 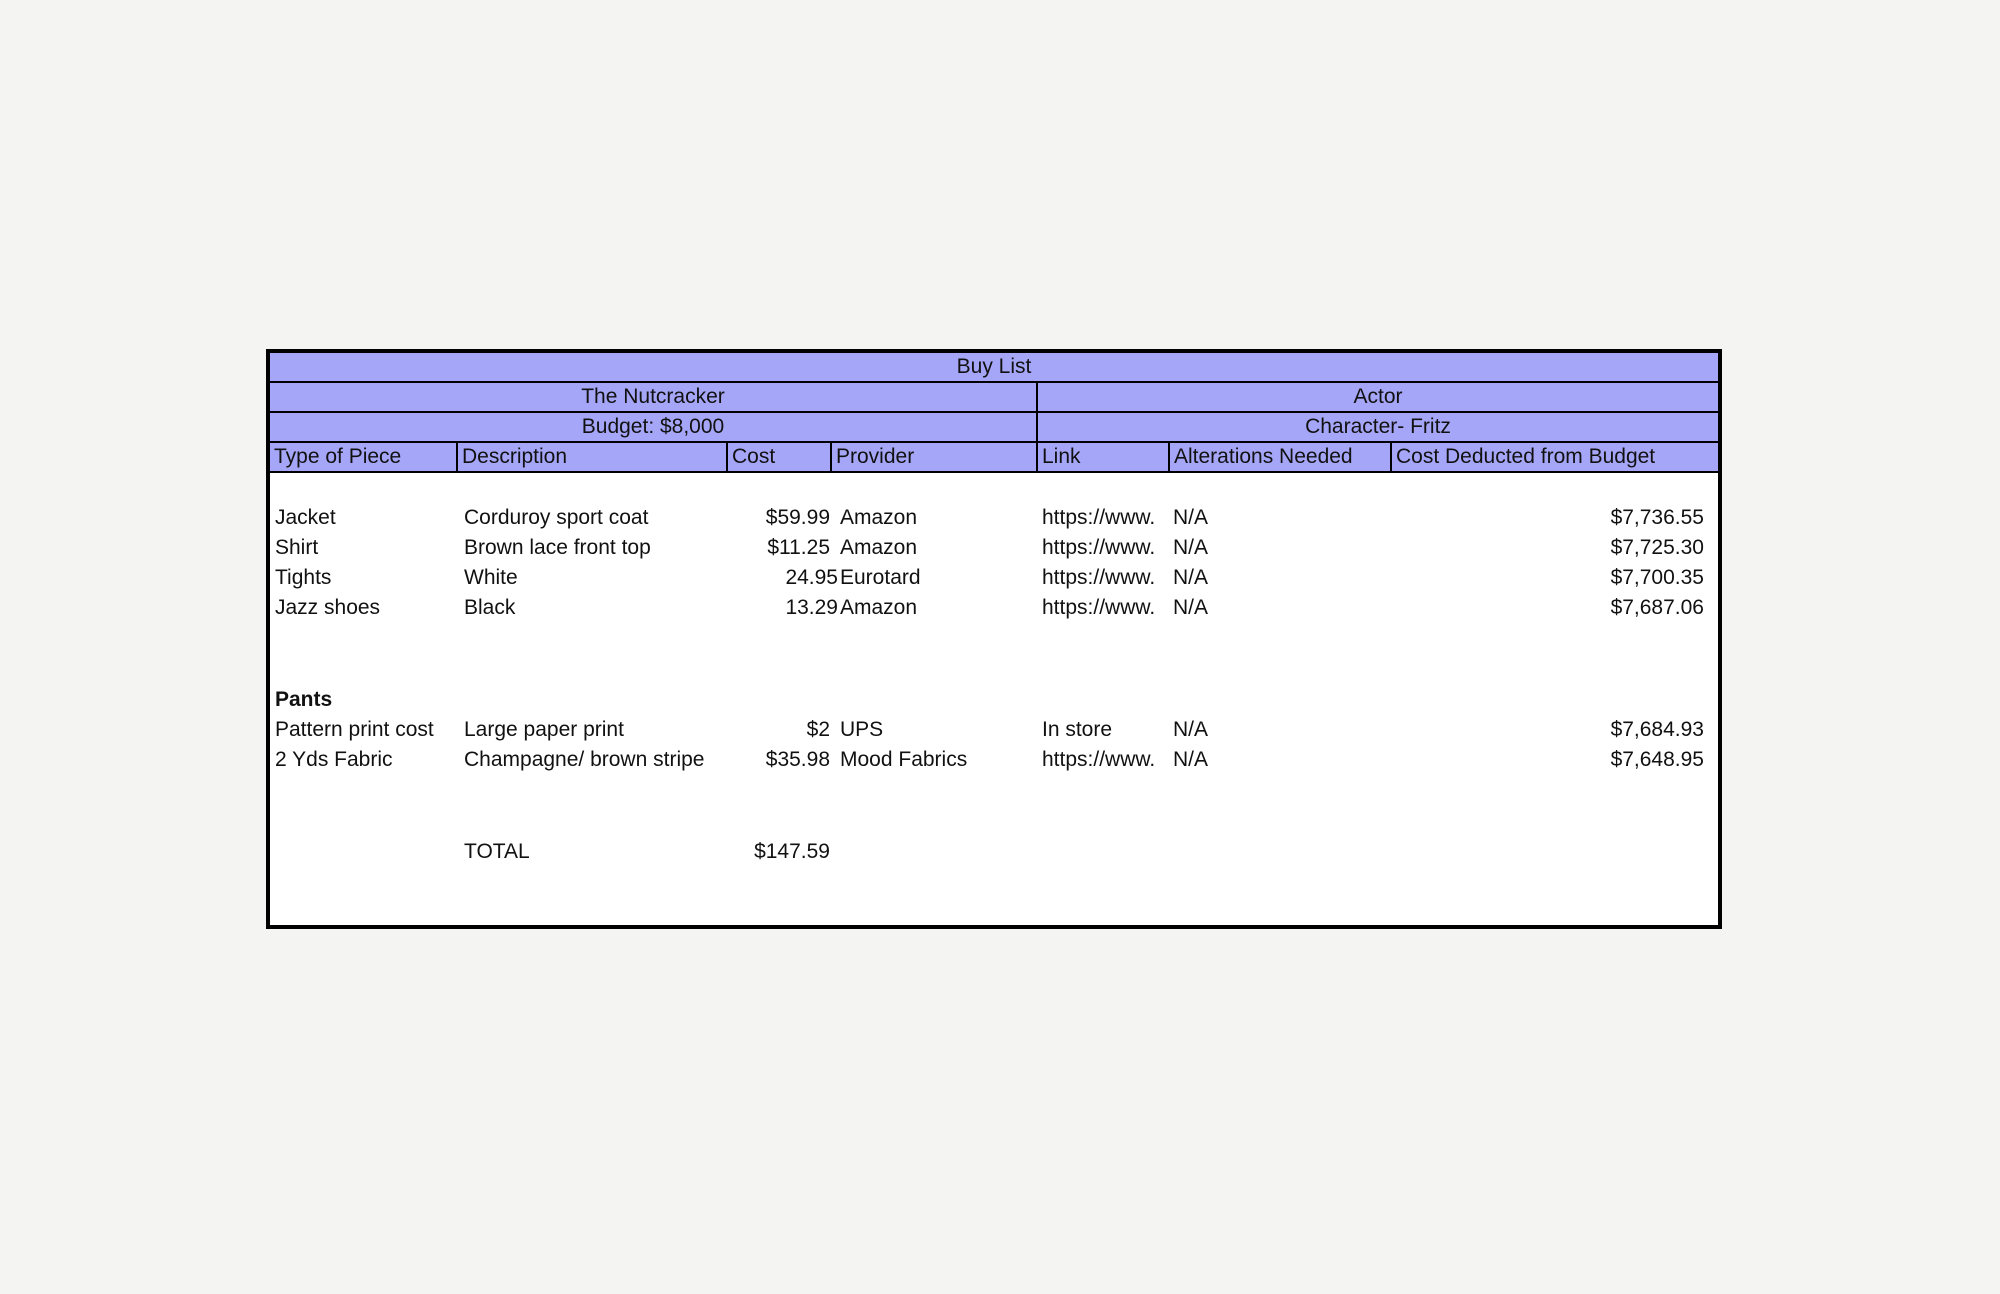 What do you see at coordinates (1279, 457) in the screenshot?
I see `col-header-alterations: Alterations Needed` at bounding box center [1279, 457].